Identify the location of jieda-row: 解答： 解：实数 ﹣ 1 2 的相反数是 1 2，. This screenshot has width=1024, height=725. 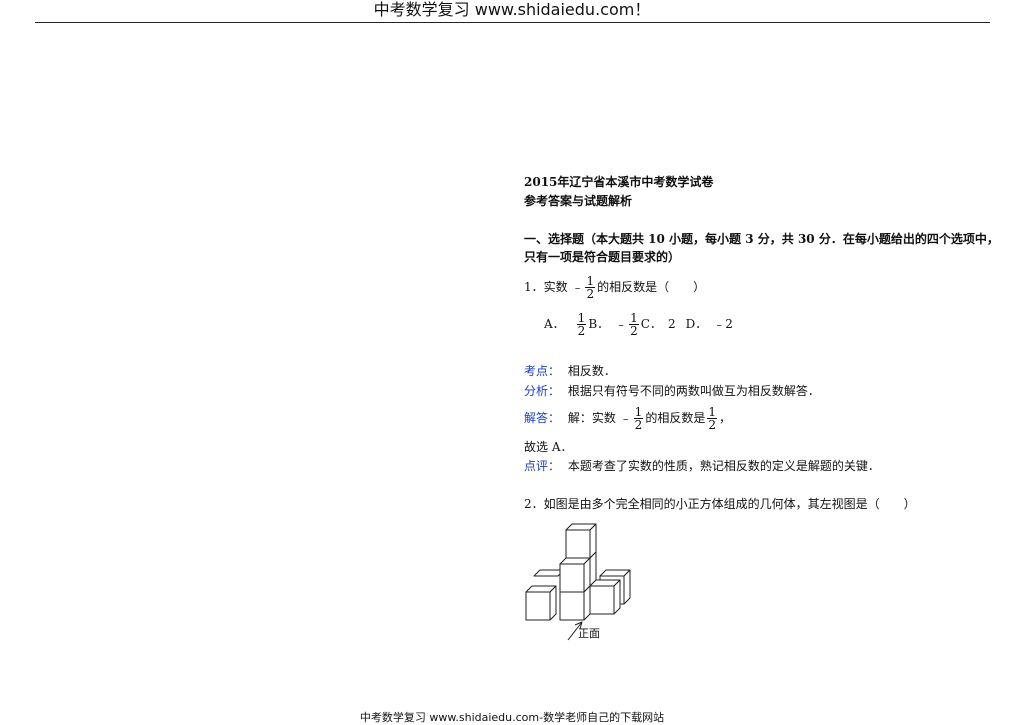
(627, 418).